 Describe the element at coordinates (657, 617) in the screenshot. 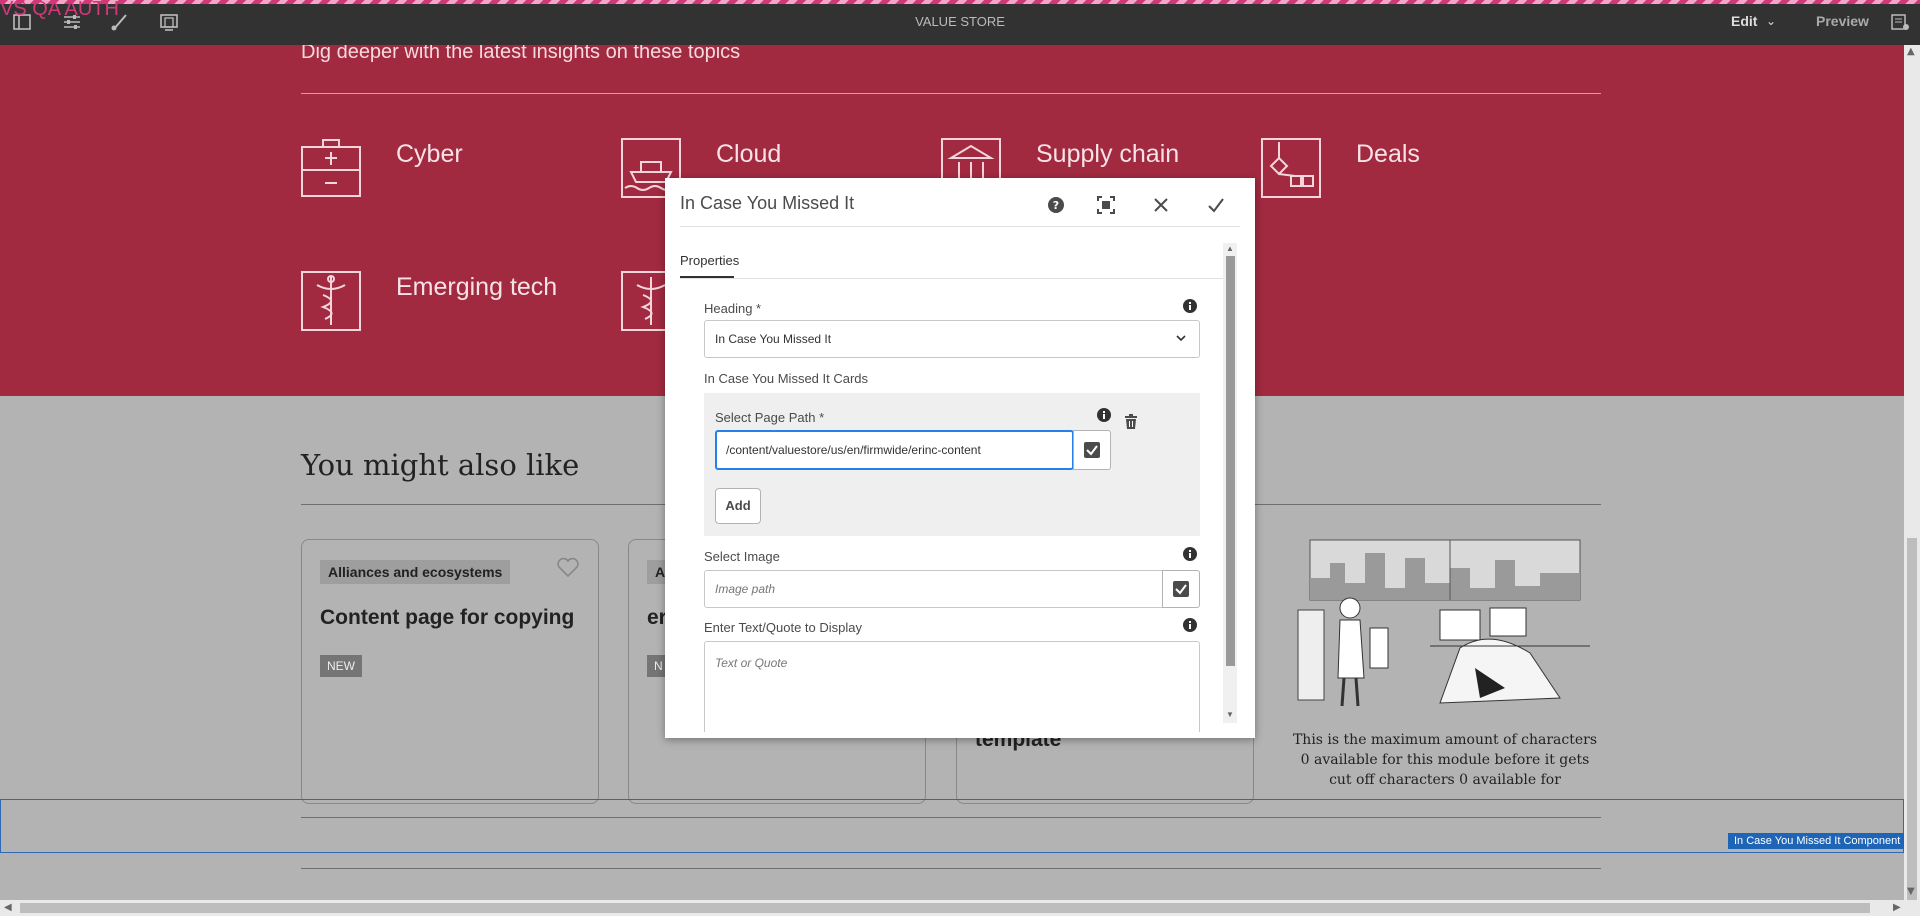

I see `card-title: er` at that location.